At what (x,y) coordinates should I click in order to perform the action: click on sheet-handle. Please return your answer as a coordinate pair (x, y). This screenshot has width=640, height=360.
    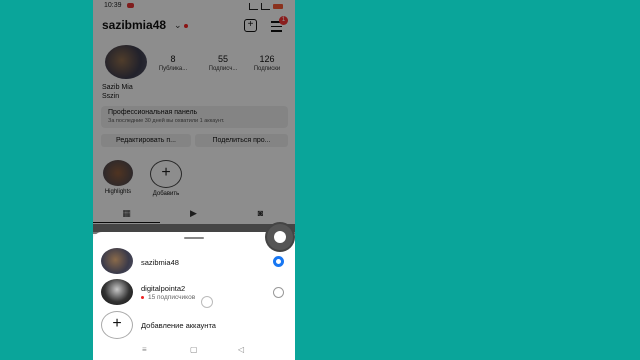
    Looking at the image, I should click on (194, 238).